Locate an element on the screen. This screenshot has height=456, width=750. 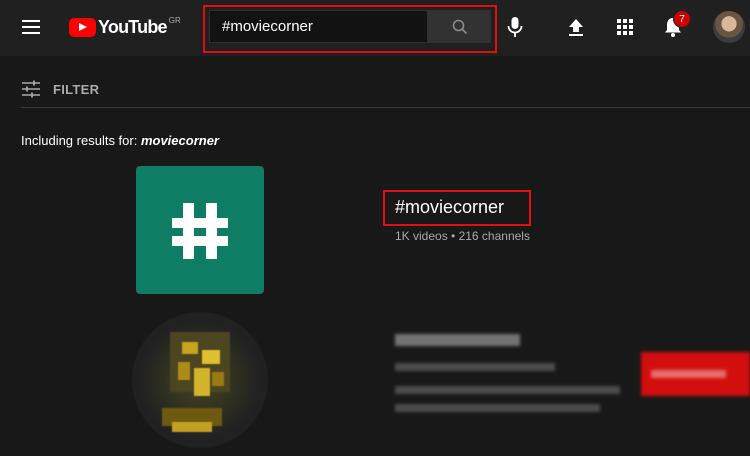
avatar is located at coordinates (729, 27).